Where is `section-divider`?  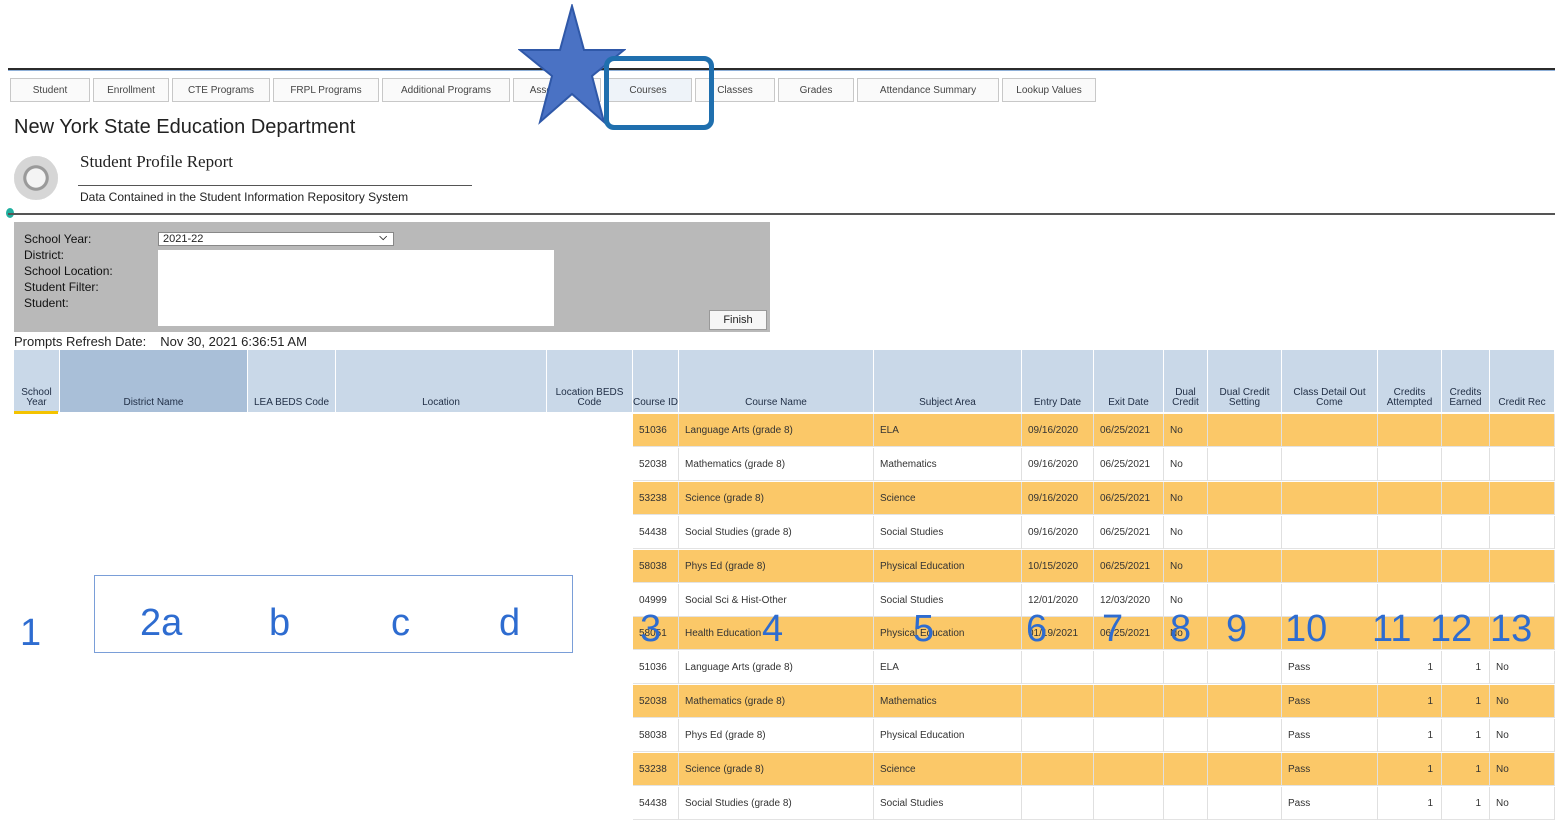
section-divider is located at coordinates (781, 214).